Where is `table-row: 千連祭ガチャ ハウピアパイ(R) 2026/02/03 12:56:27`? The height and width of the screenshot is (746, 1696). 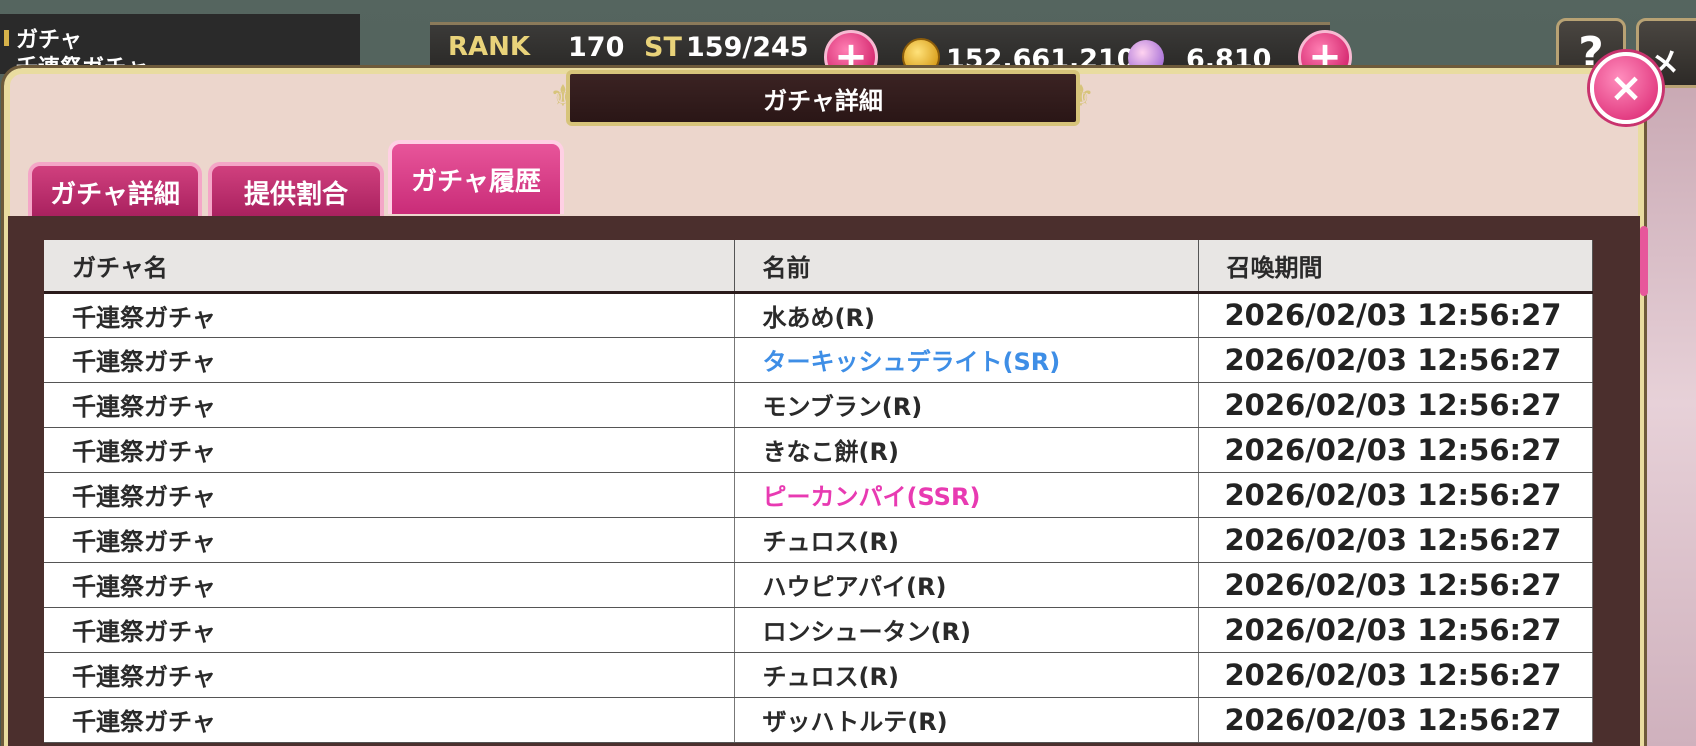 table-row: 千連祭ガチャ ハウピアパイ(R) 2026/02/03 12:56:27 is located at coordinates (818, 585).